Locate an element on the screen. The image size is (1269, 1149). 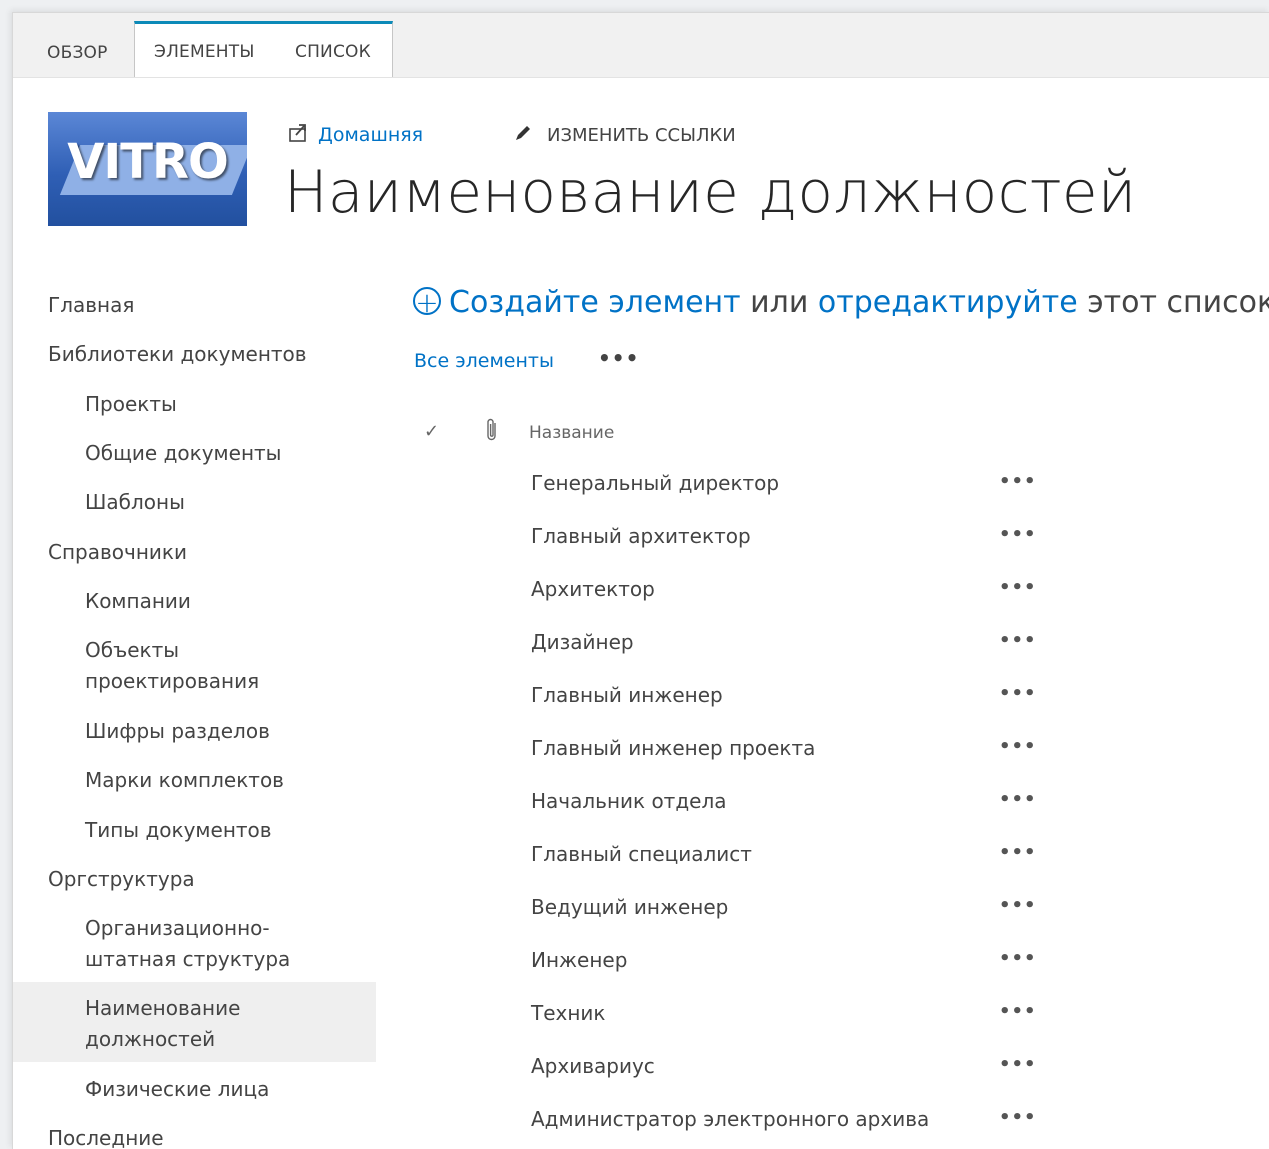
page-title: Наименование должностей is located at coordinates (710, 192).